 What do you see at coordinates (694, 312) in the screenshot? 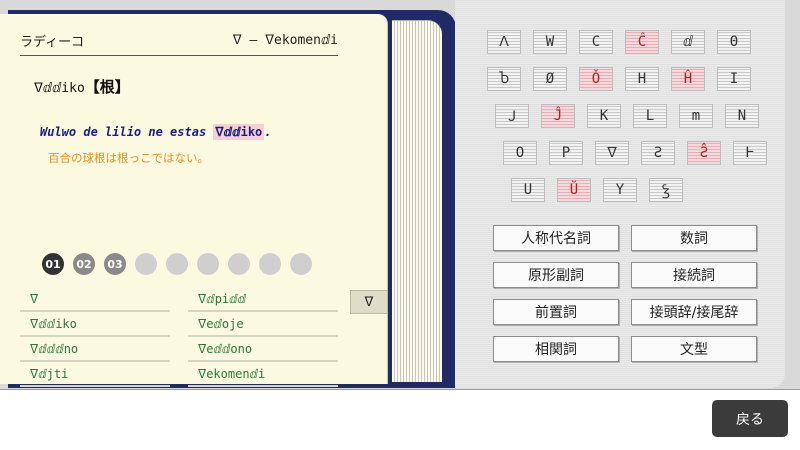
I see `word-class-button: 接頭辞/接尾辞` at bounding box center [694, 312].